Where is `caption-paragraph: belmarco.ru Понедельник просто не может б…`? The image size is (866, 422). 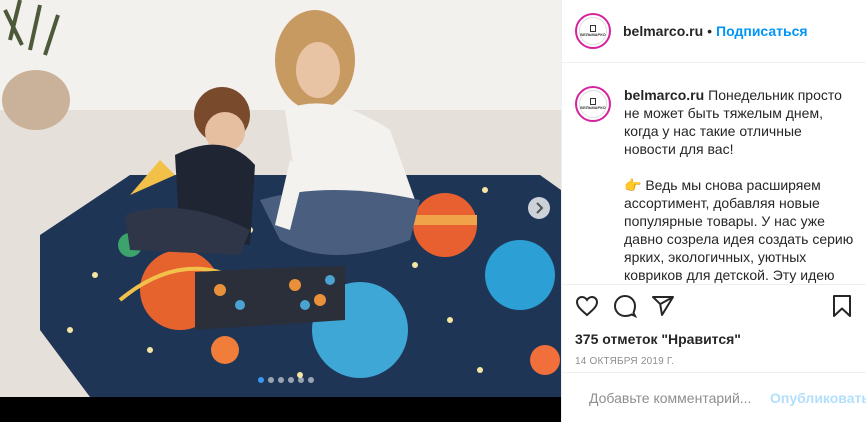 caption-paragraph: belmarco.ru Понедельник просто не может б… is located at coordinates (739, 122).